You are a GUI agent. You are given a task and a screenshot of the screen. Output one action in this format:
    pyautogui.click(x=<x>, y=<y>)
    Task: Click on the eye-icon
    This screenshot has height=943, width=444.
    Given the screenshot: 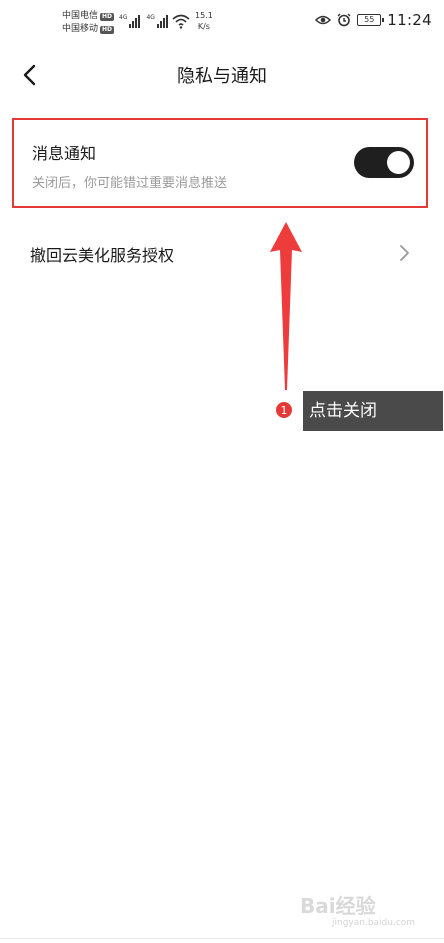 What is the action you would take?
    pyautogui.click(x=323, y=20)
    